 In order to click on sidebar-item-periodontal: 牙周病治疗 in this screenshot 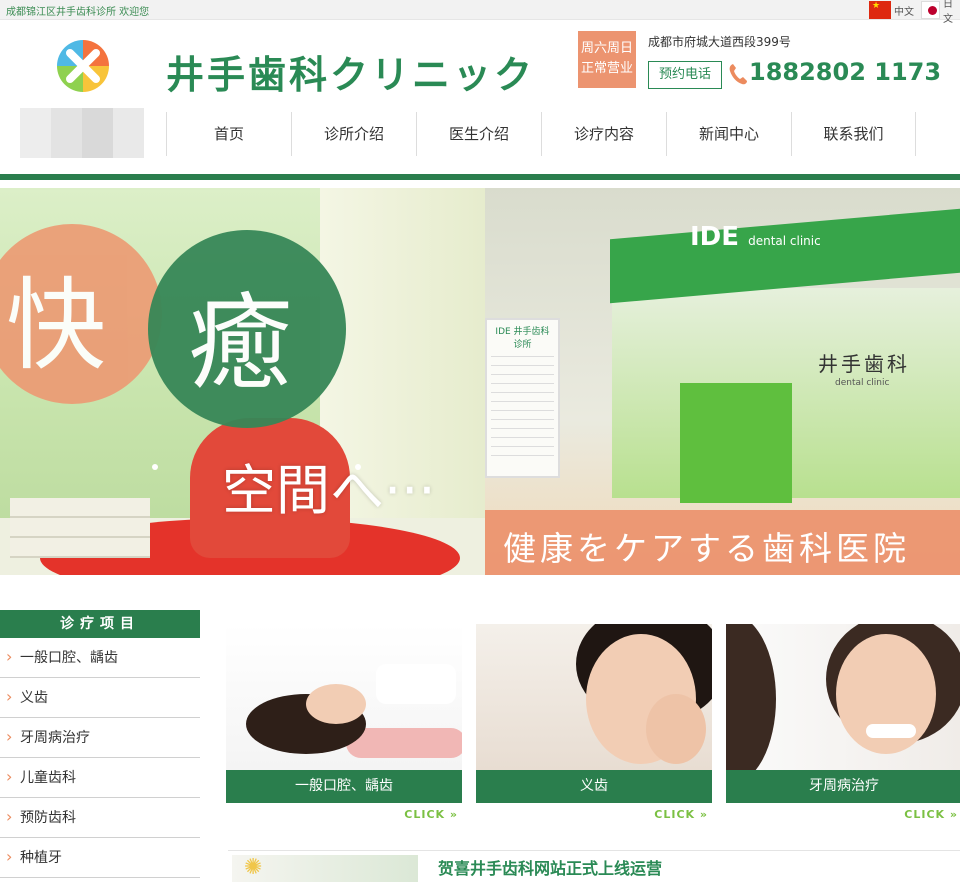, I will do `click(100, 737)`.